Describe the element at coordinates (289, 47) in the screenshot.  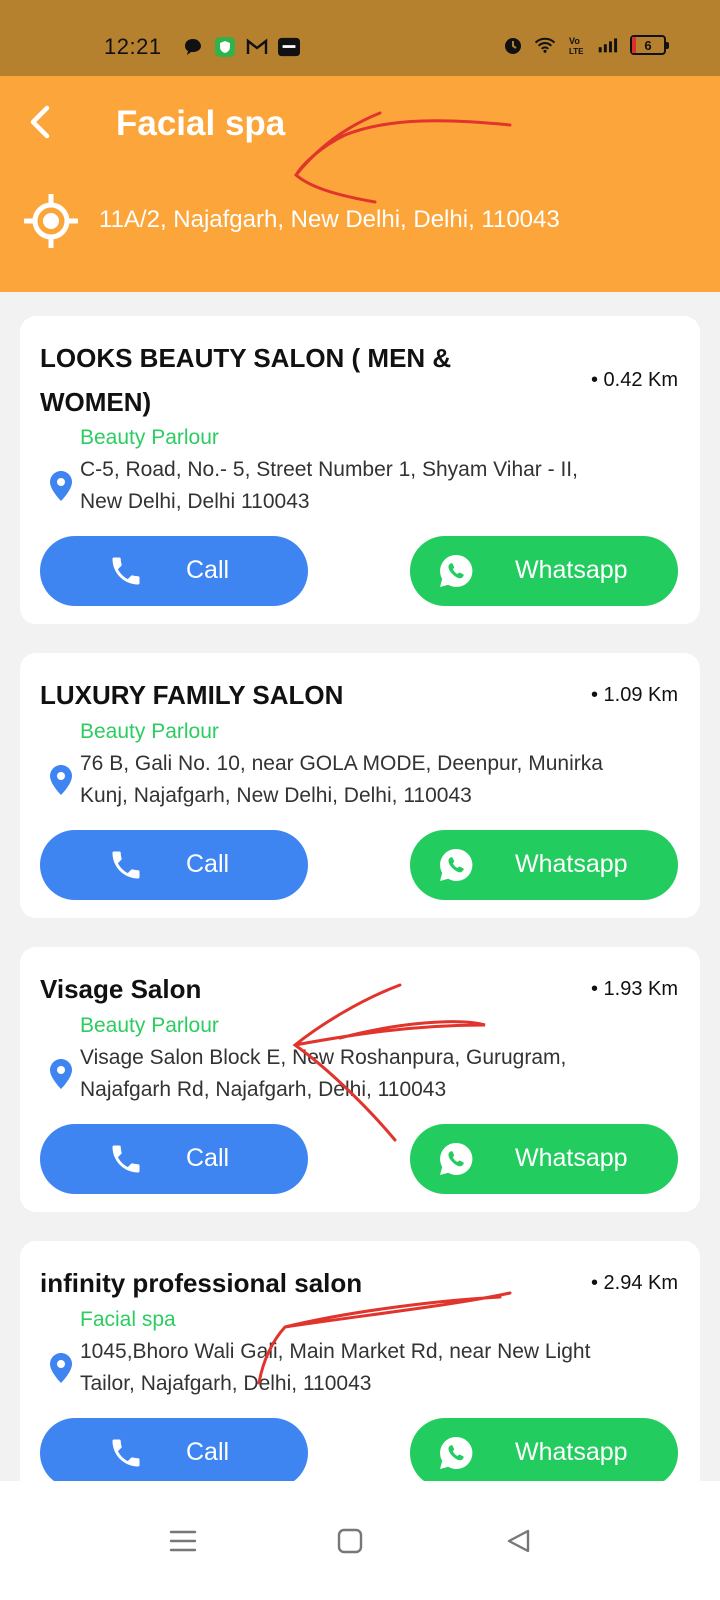
I see `paytm-icon` at that location.